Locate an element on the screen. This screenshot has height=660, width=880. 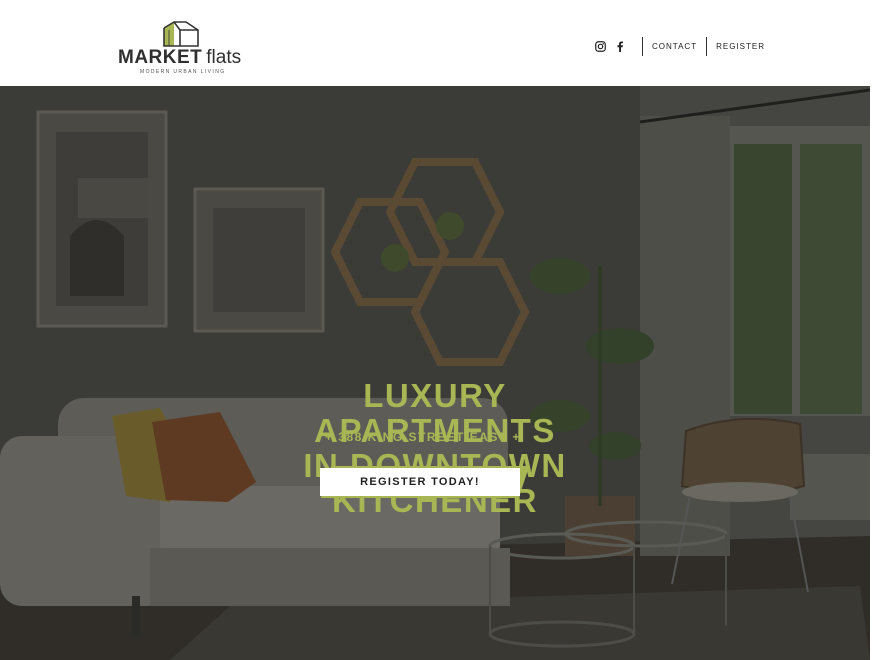
logo-name-bold: MARKET is located at coordinates (160, 57).